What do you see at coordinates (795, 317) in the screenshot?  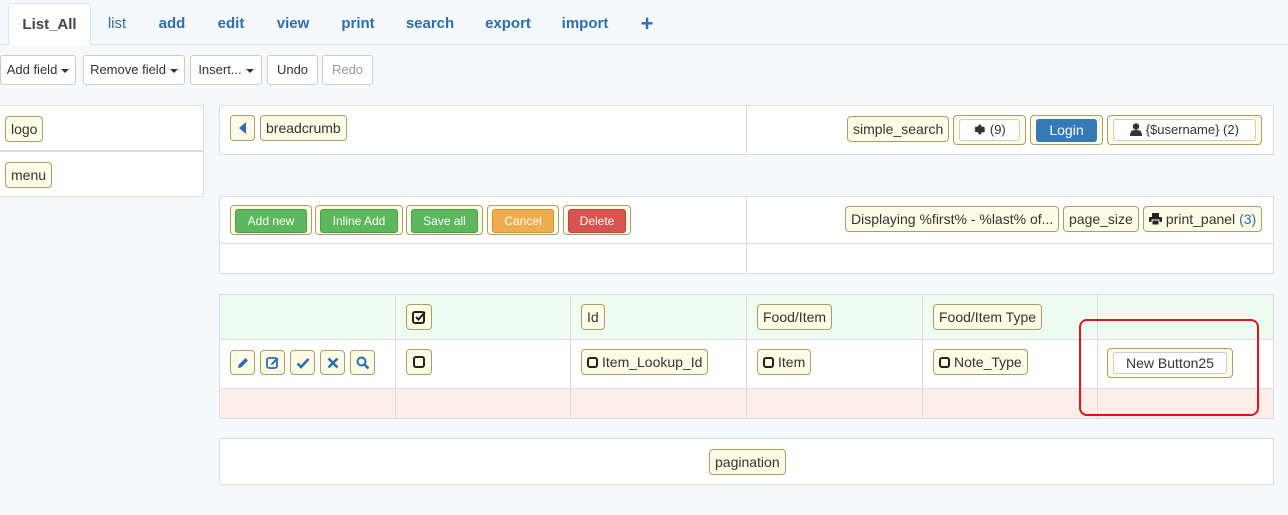 I see `column-header-food-item: Food/Item` at bounding box center [795, 317].